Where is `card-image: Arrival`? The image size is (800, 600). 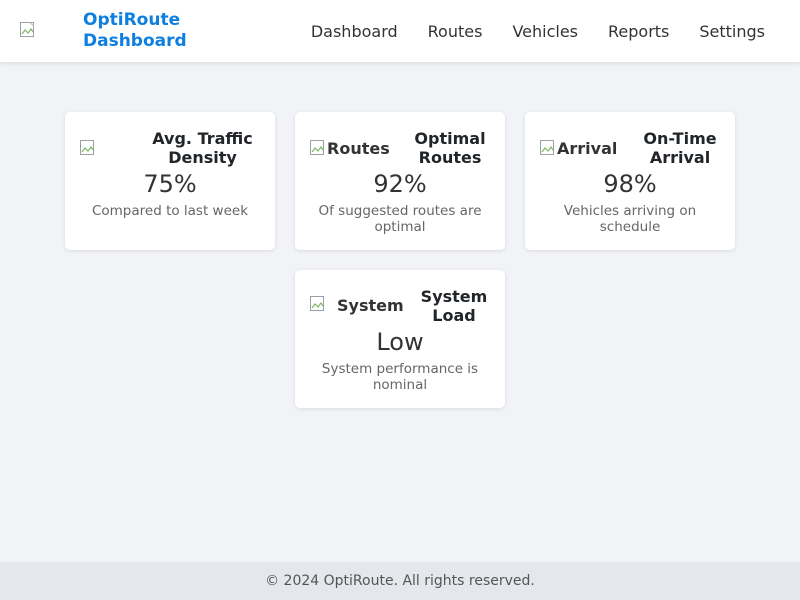 card-image: Arrival is located at coordinates (578, 148).